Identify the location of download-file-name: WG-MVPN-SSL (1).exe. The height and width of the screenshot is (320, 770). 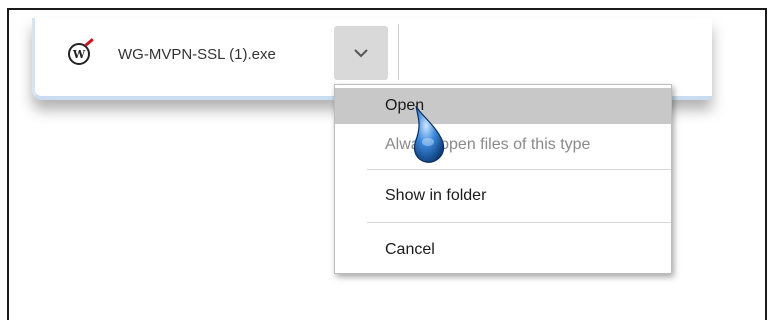
(197, 54).